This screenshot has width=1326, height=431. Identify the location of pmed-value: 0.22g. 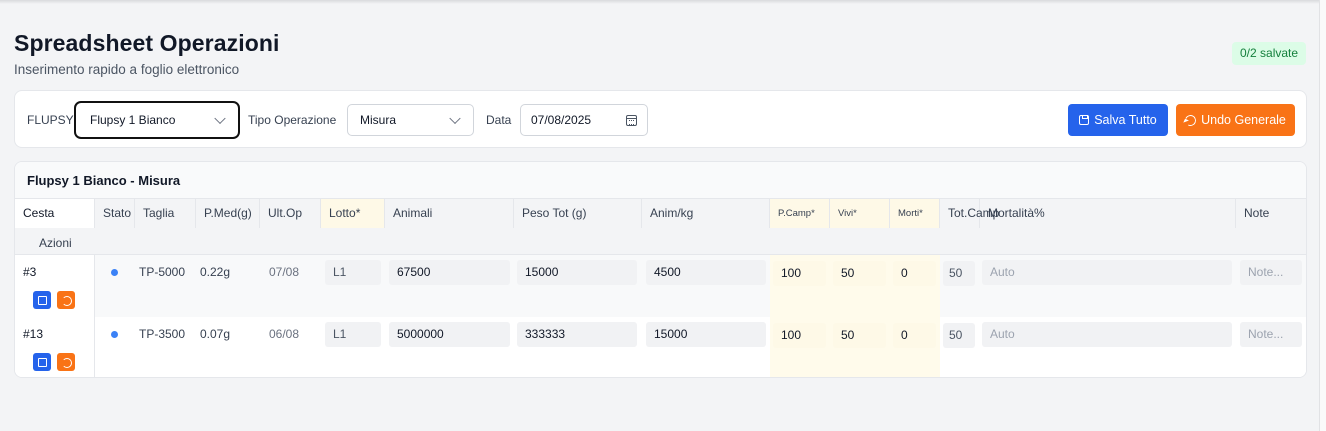
(215, 272).